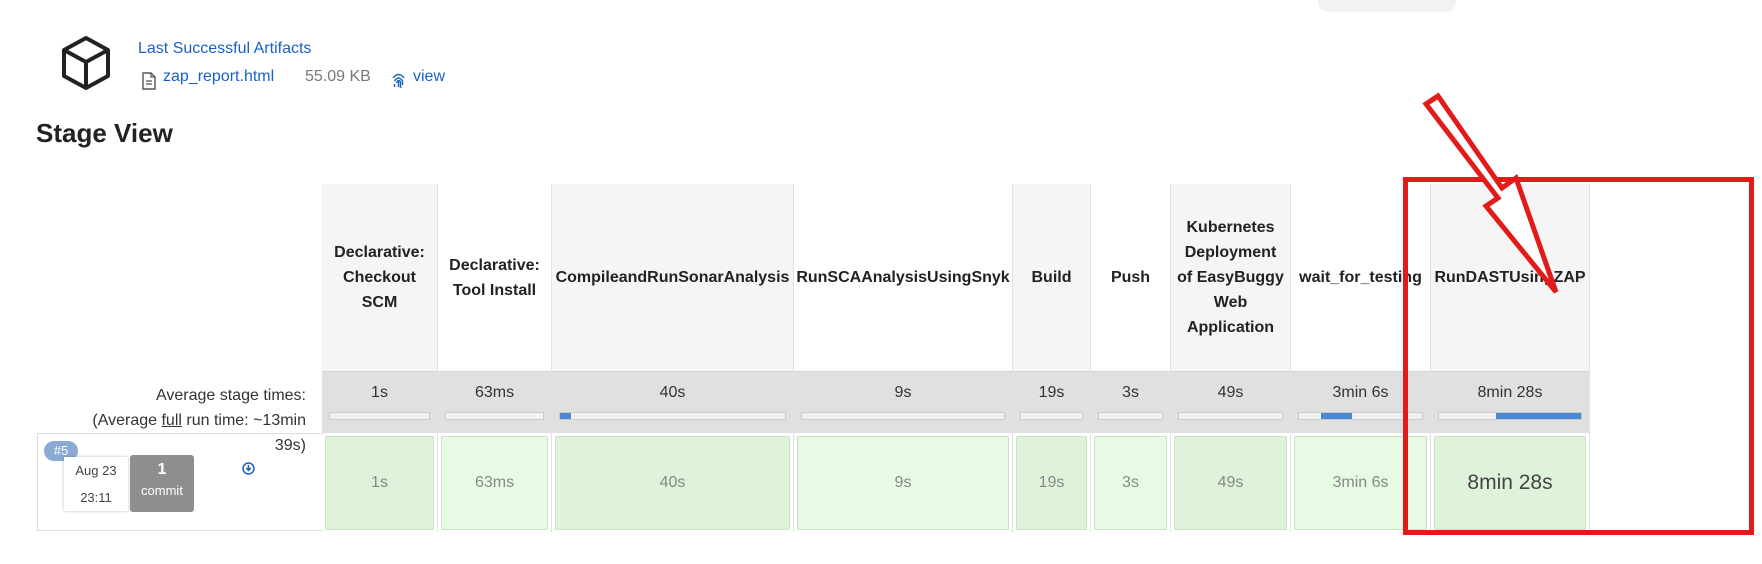 The image size is (1762, 564). Describe the element at coordinates (1130, 402) in the screenshot. I see `stage-average-time: 3s` at that location.